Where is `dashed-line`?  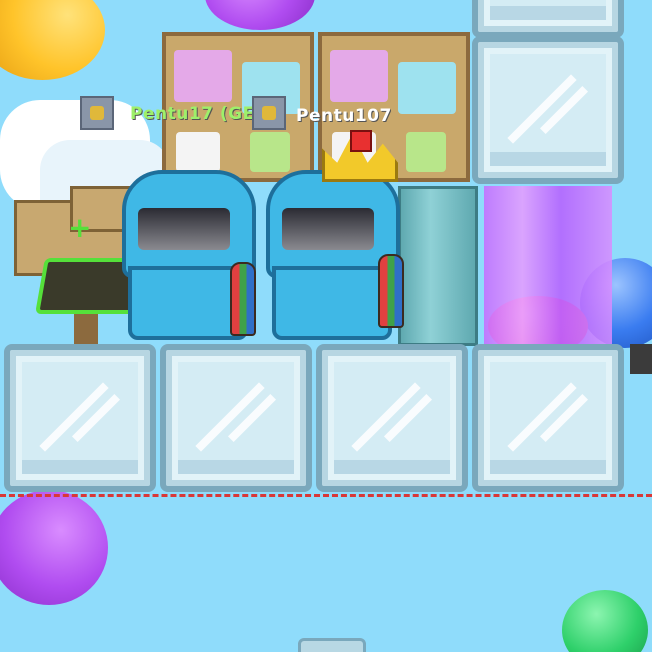
dashed-line is located at coordinates (326, 495).